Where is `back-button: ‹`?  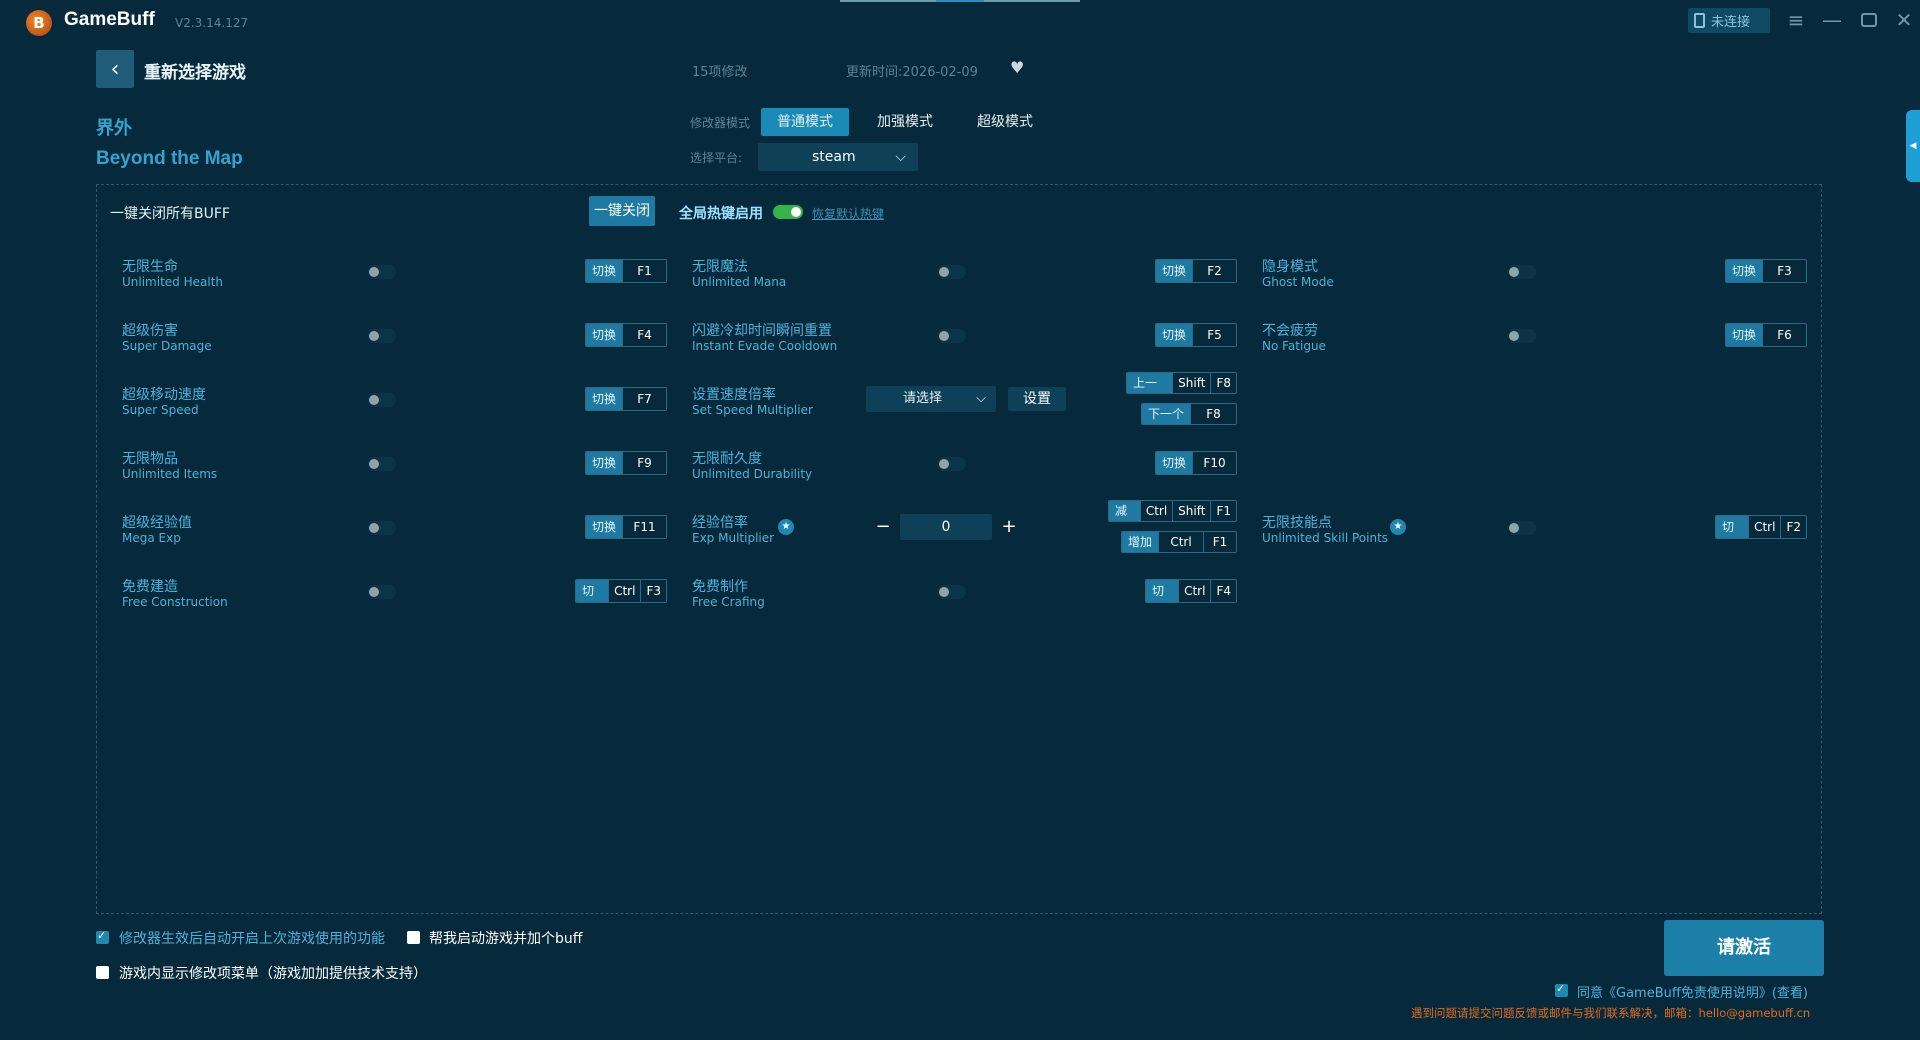 back-button: ‹ is located at coordinates (115, 69).